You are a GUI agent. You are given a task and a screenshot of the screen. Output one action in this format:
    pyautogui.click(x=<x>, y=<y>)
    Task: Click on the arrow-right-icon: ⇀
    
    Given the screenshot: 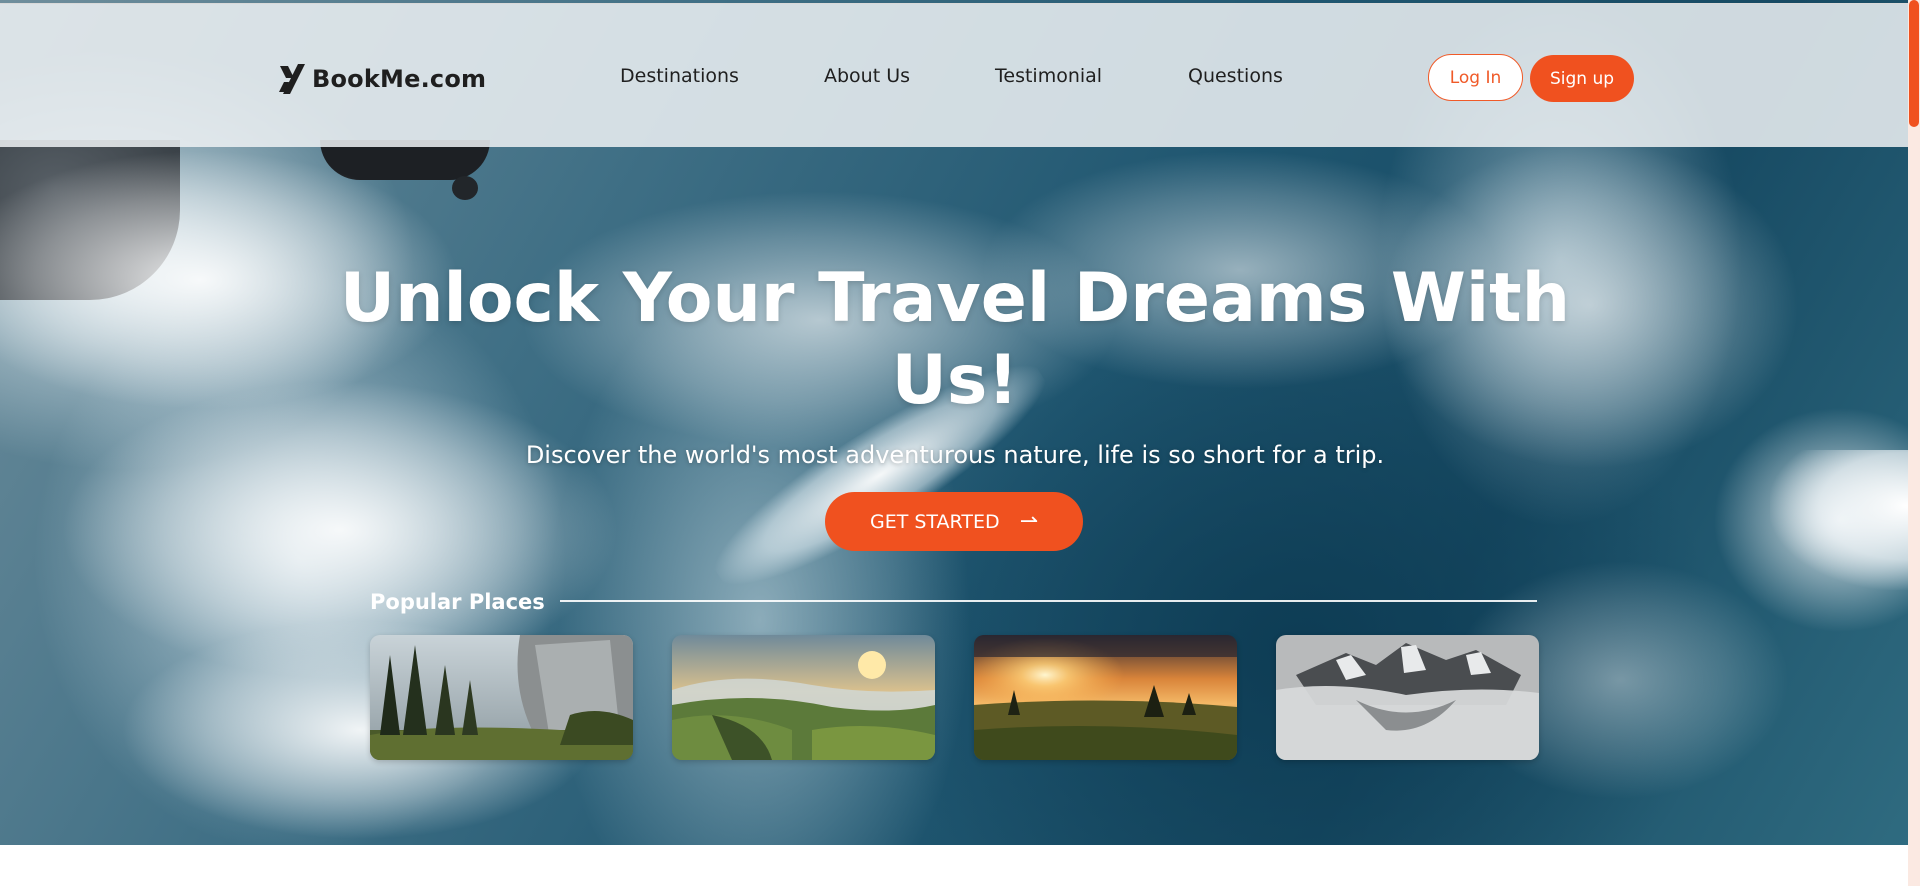 What is the action you would take?
    pyautogui.click(x=1029, y=521)
    